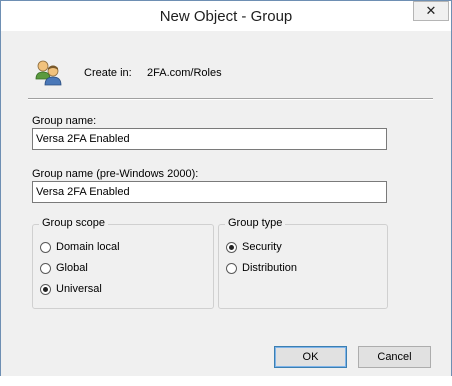 This screenshot has width=452, height=386. What do you see at coordinates (48, 73) in the screenshot?
I see `users-icon` at bounding box center [48, 73].